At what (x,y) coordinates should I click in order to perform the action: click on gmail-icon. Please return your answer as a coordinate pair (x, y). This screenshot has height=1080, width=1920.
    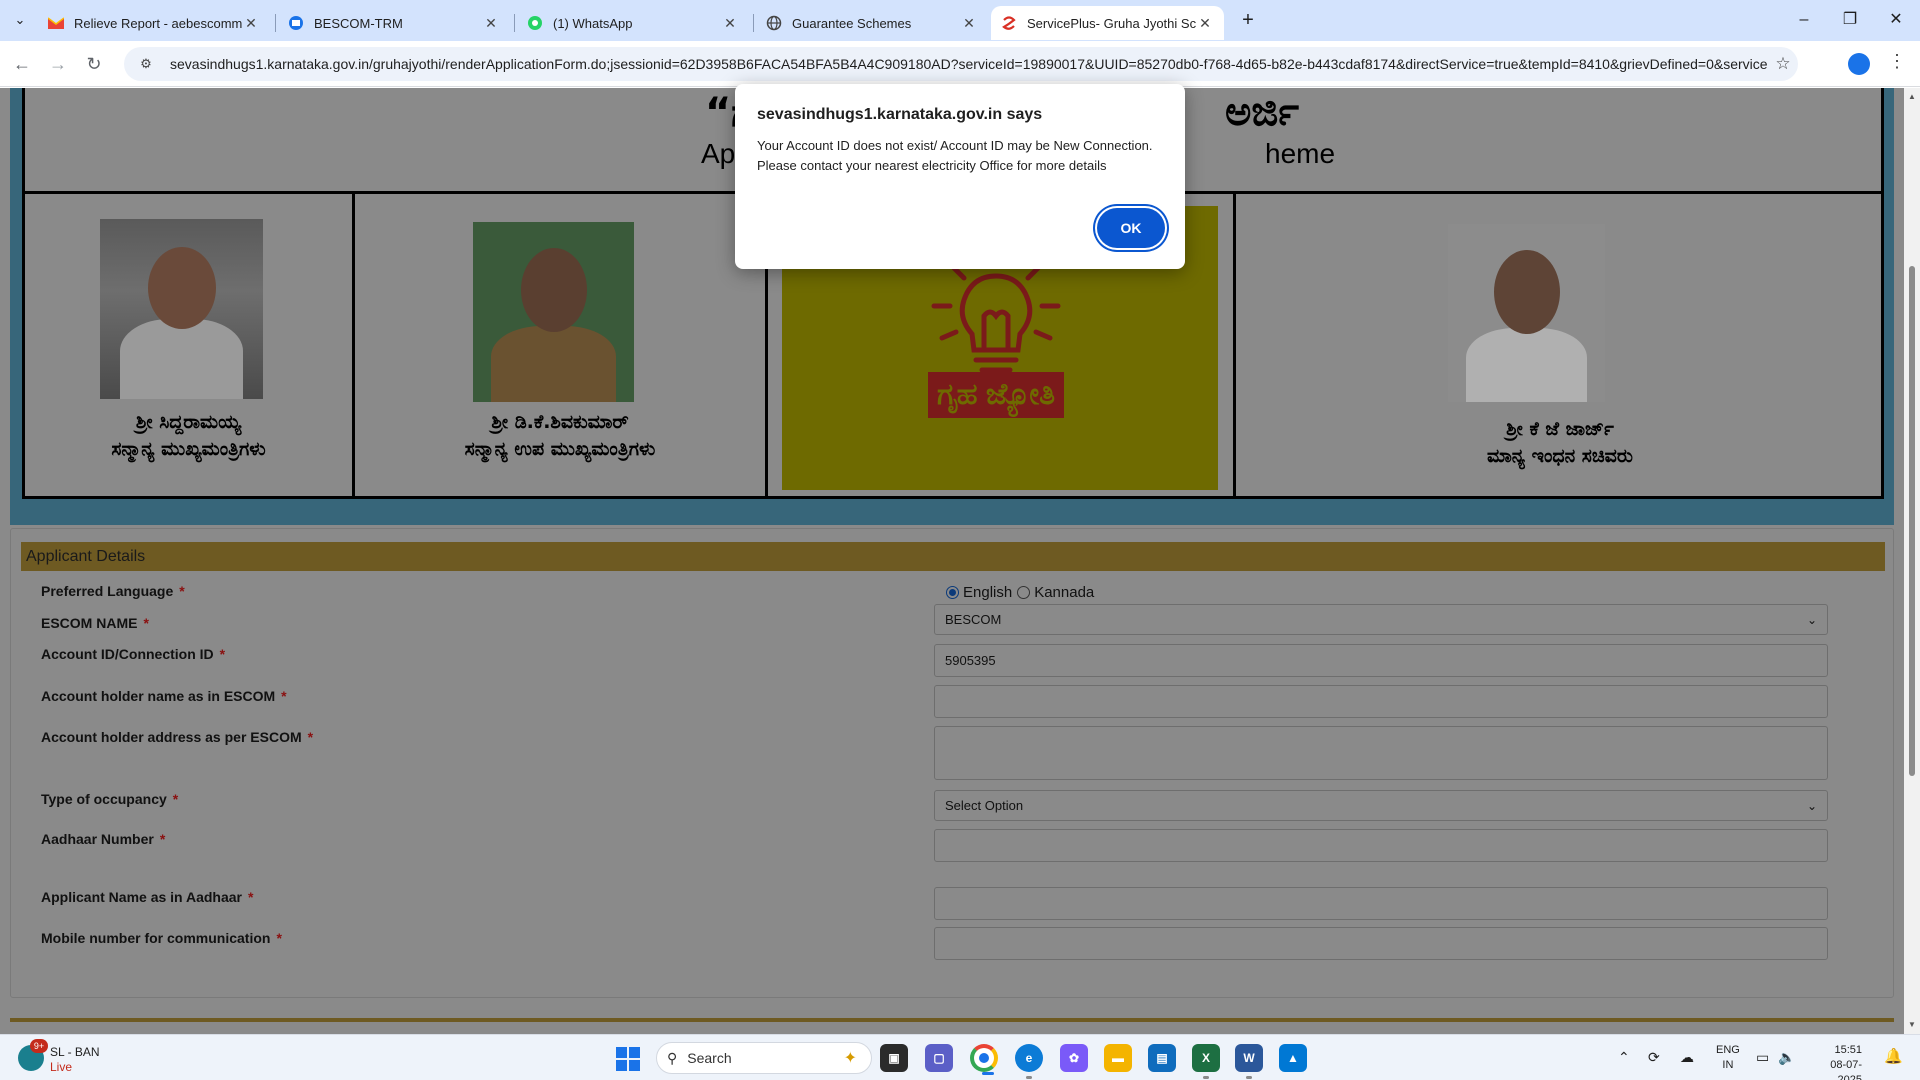
    Looking at the image, I should click on (56, 23).